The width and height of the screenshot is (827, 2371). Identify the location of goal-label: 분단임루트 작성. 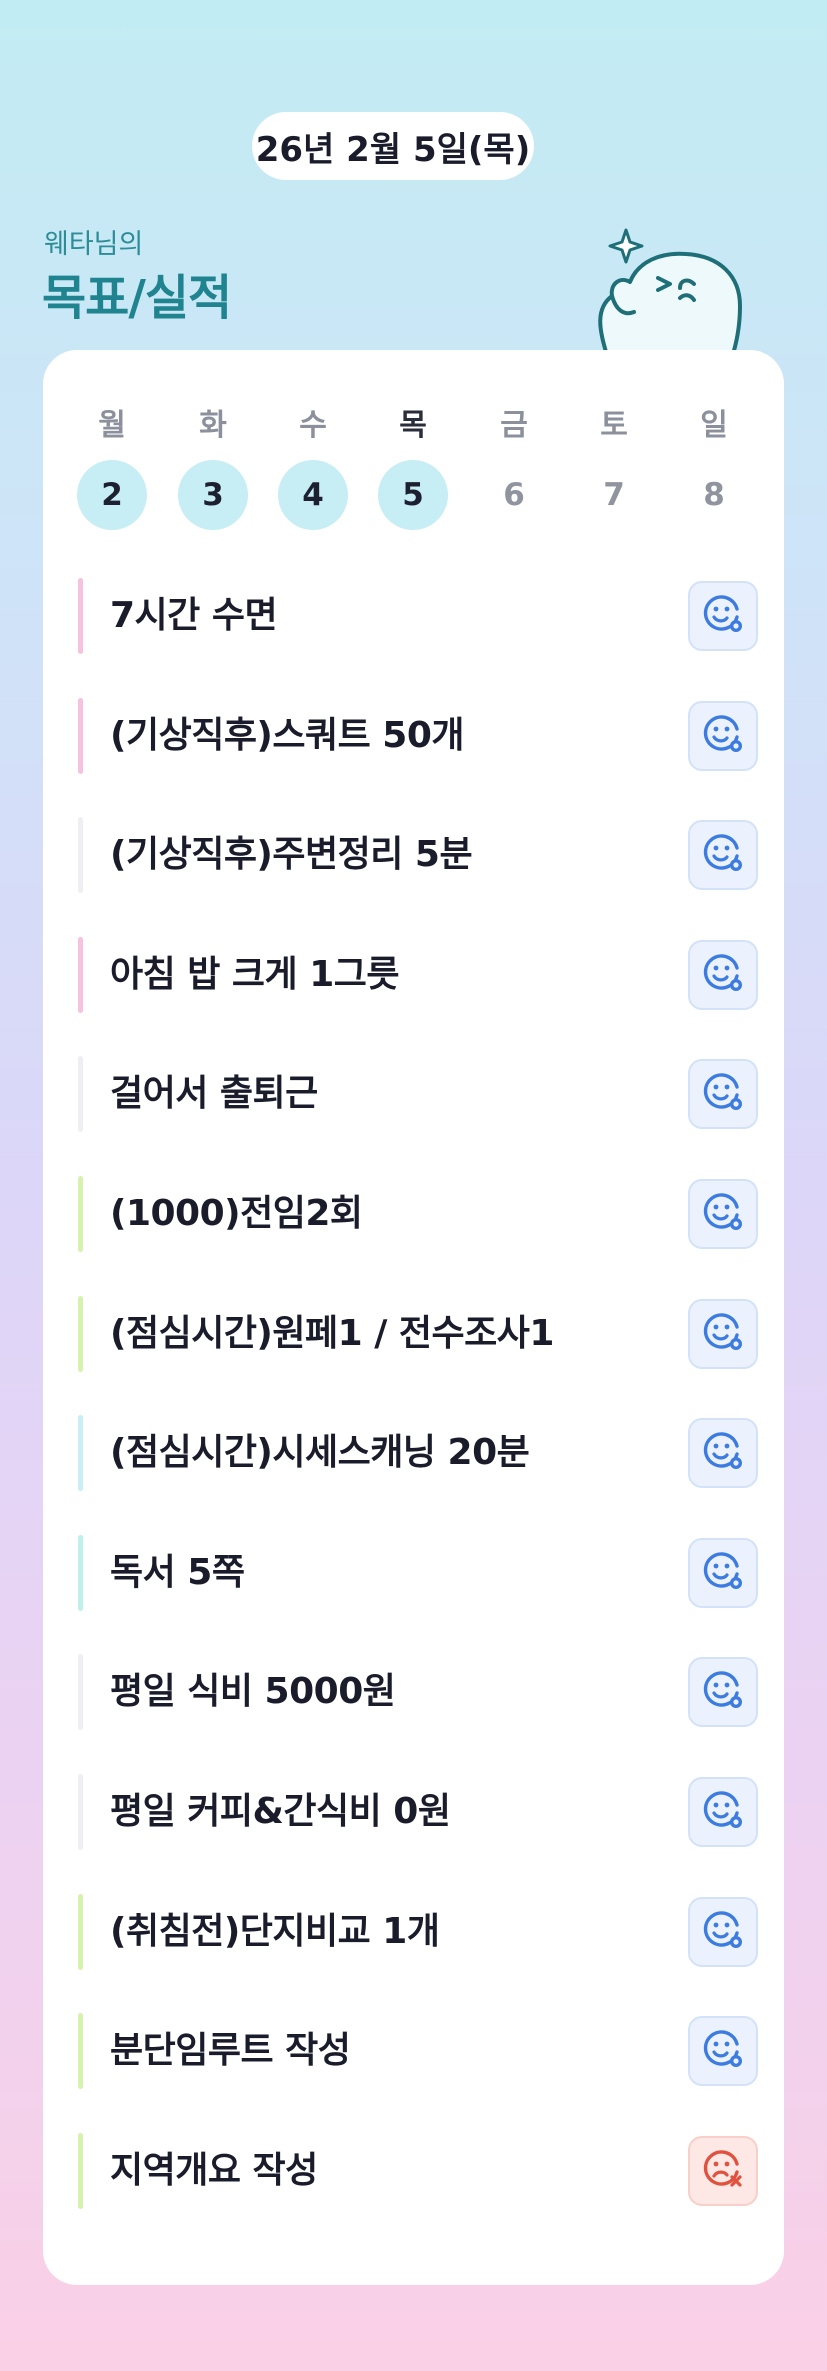
(230, 2051).